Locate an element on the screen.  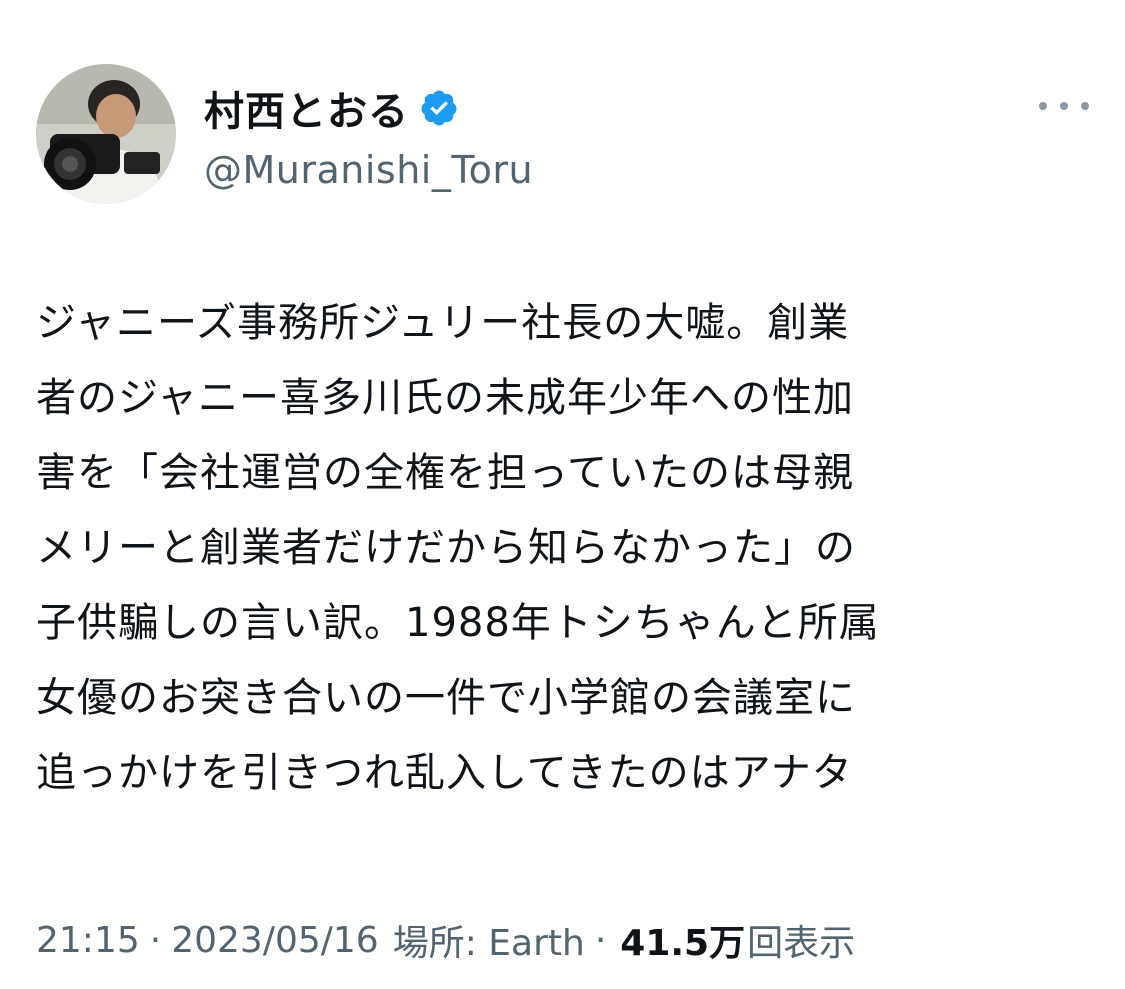
display-name-row: 村西とおる is located at coordinates (368, 108).